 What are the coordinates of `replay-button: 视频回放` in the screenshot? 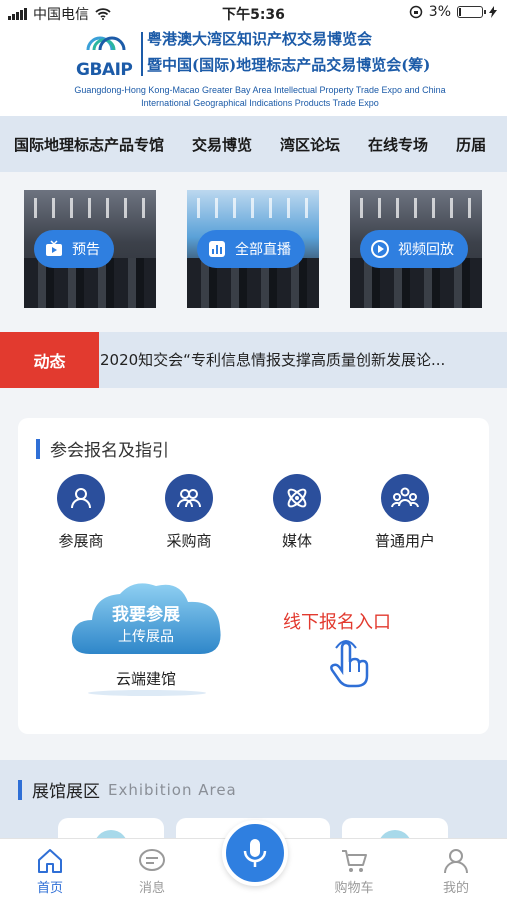 It's located at (414, 249).